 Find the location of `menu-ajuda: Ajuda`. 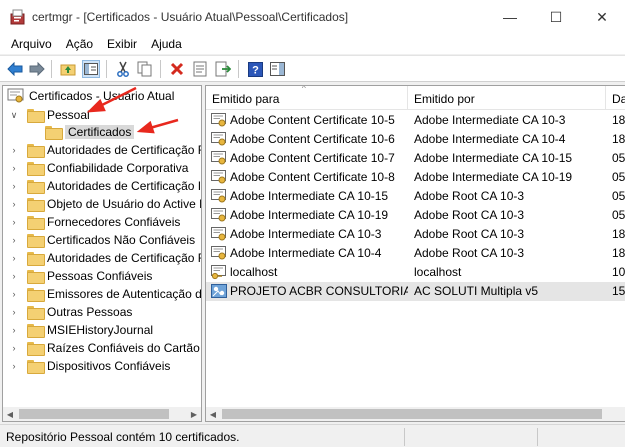

menu-ajuda: Ajuda is located at coordinates (166, 44).